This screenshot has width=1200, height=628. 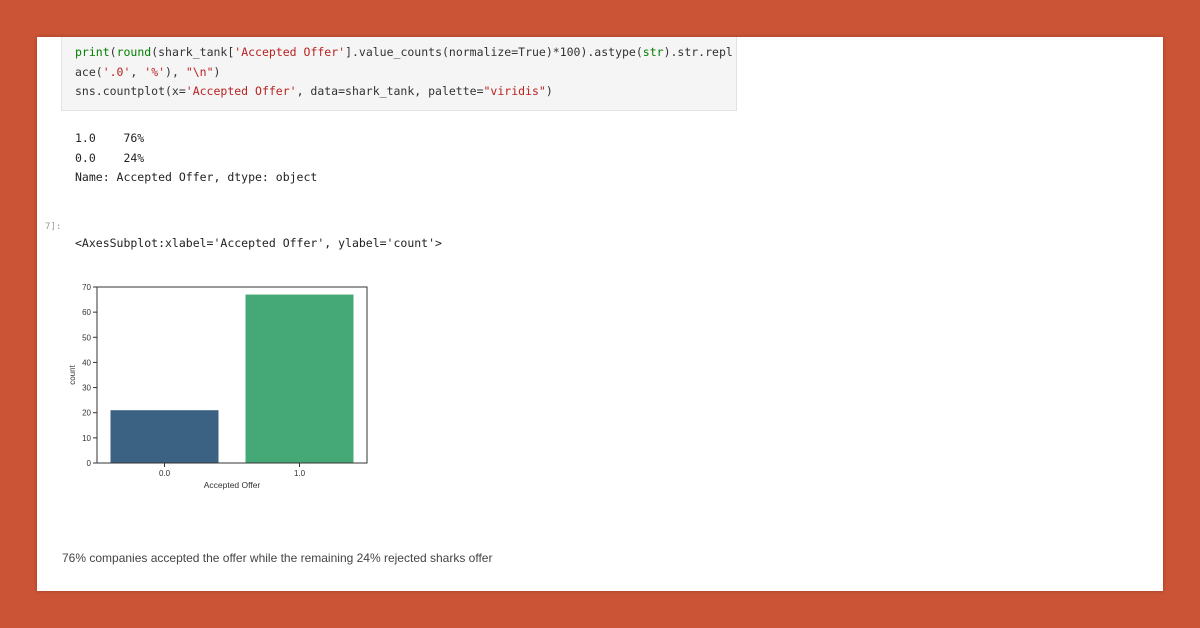 I want to click on x-tick-label: 1.0, so click(x=300, y=473).